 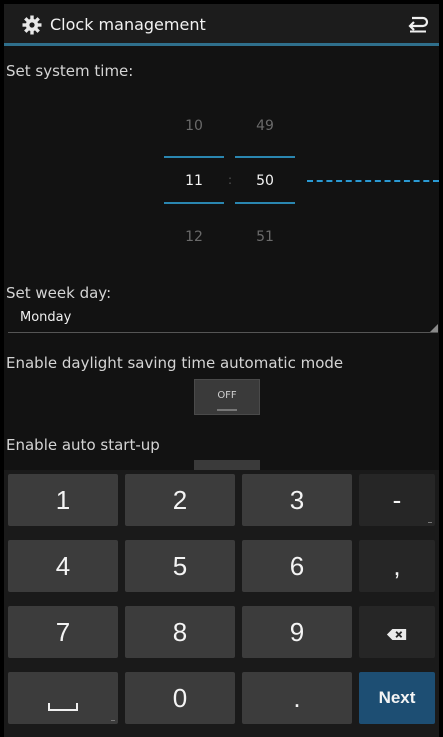 I want to click on key-4-label: 4, so click(x=63, y=566).